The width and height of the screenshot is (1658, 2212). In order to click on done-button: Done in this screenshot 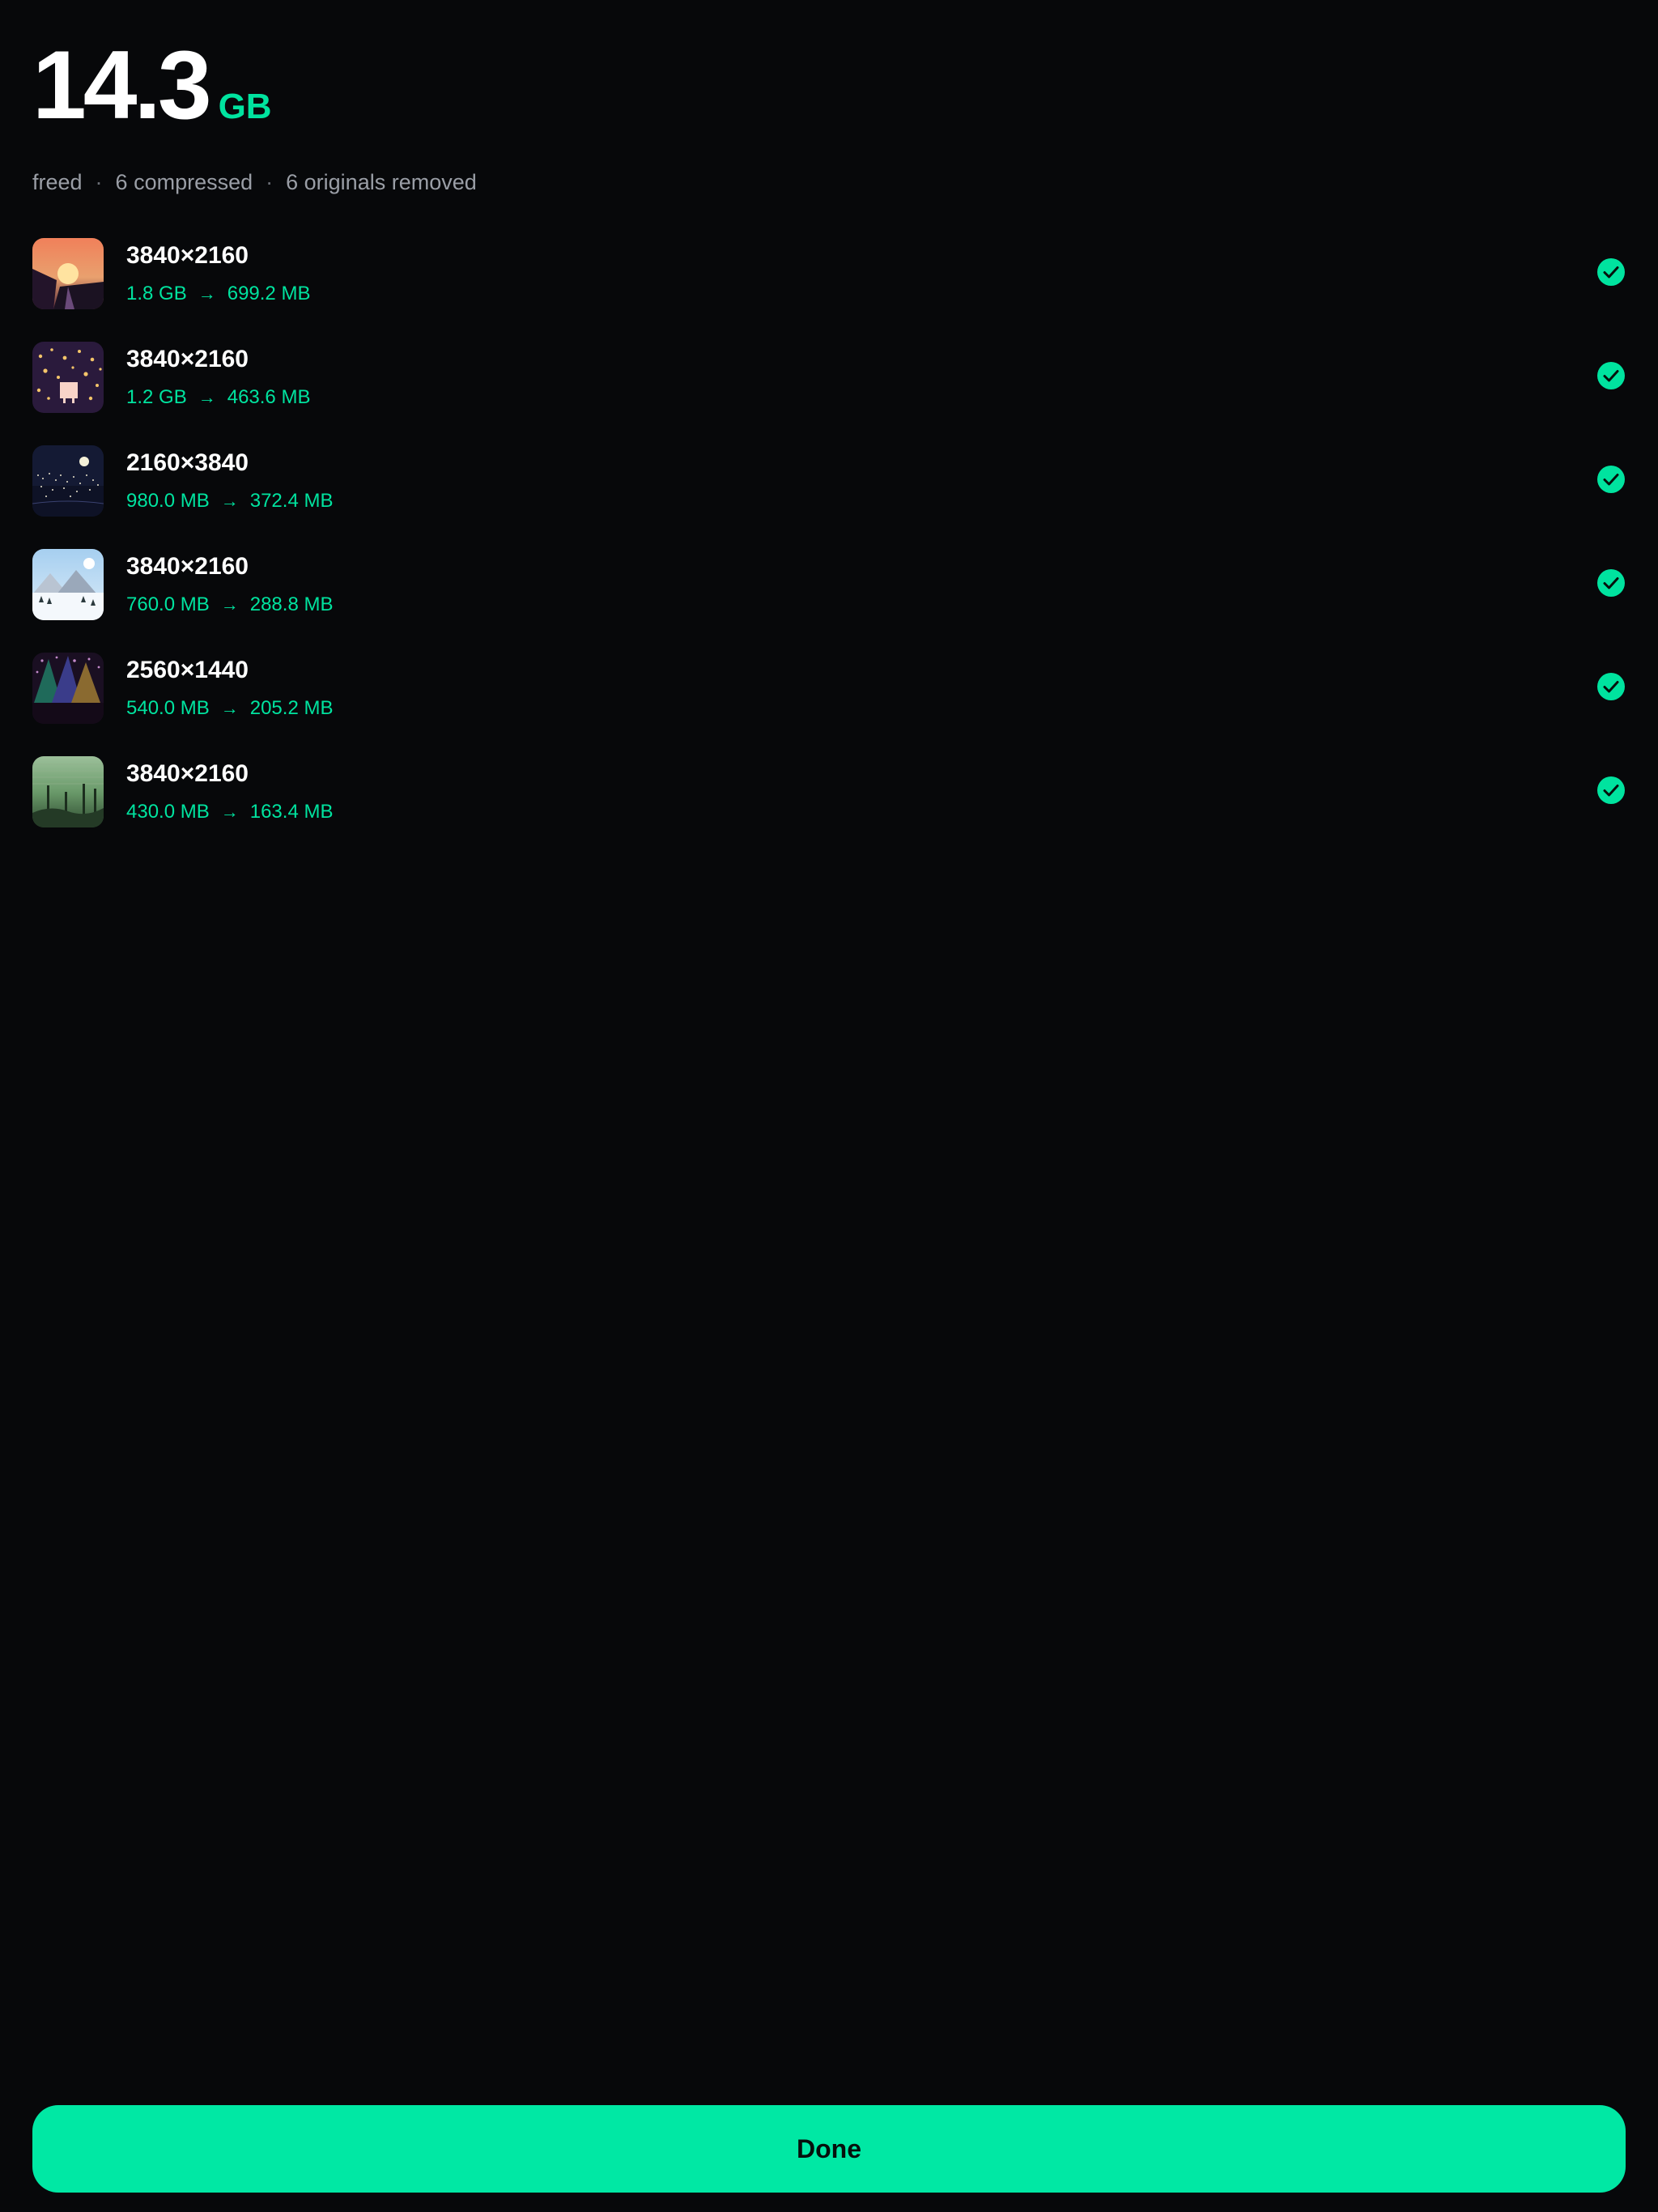, I will do `click(829, 2149)`.